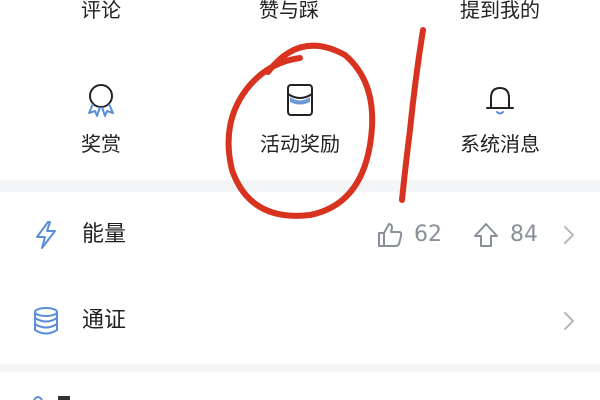  What do you see at coordinates (101, 122) in the screenshot?
I see `feature-rewards: 奖赏` at bounding box center [101, 122].